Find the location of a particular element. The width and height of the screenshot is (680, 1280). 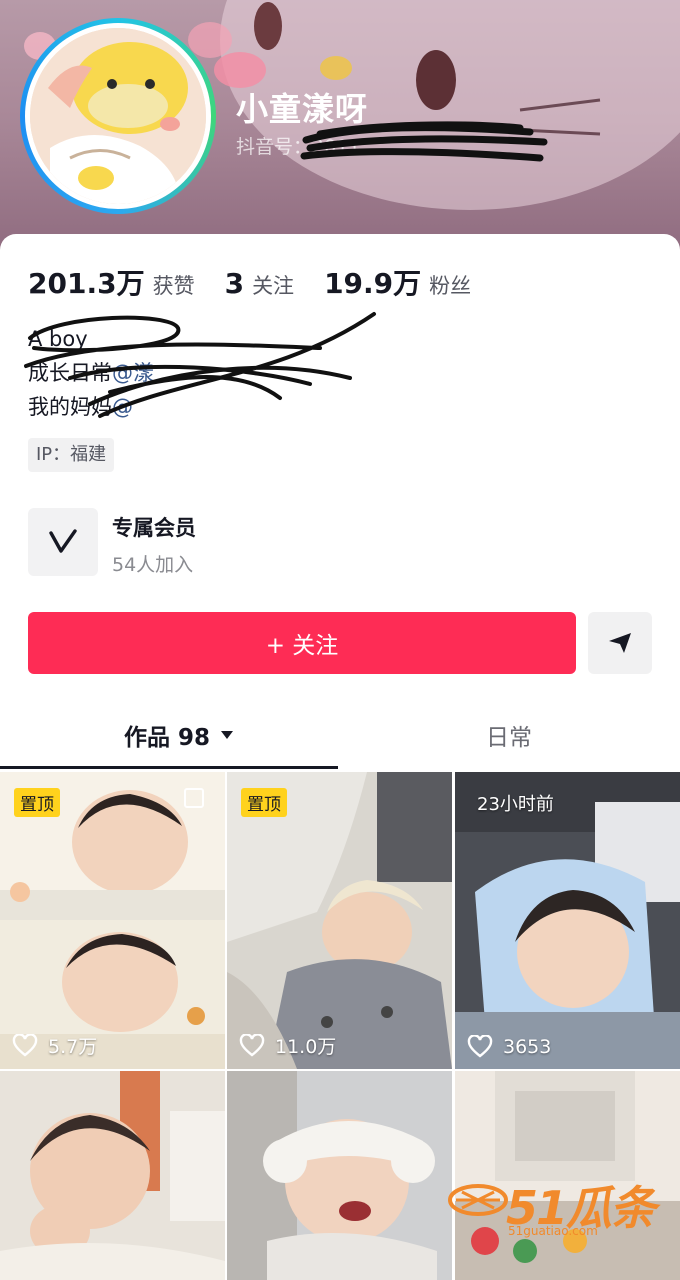

ip-location-tag: IP：福建 is located at coordinates (71, 455).